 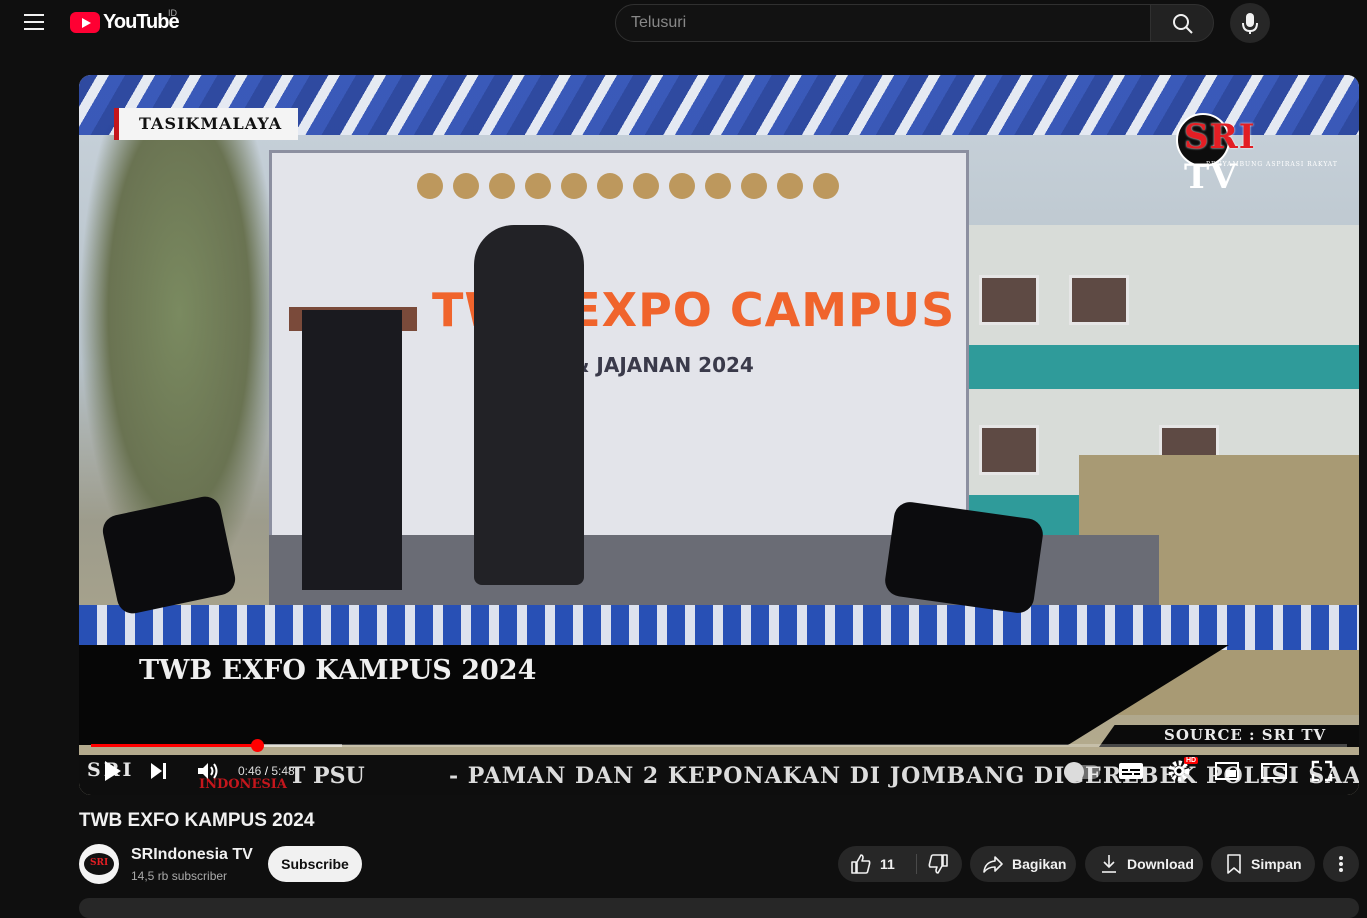 I want to click on source-text: SOURCE : SRI TV, so click(x=1245, y=735).